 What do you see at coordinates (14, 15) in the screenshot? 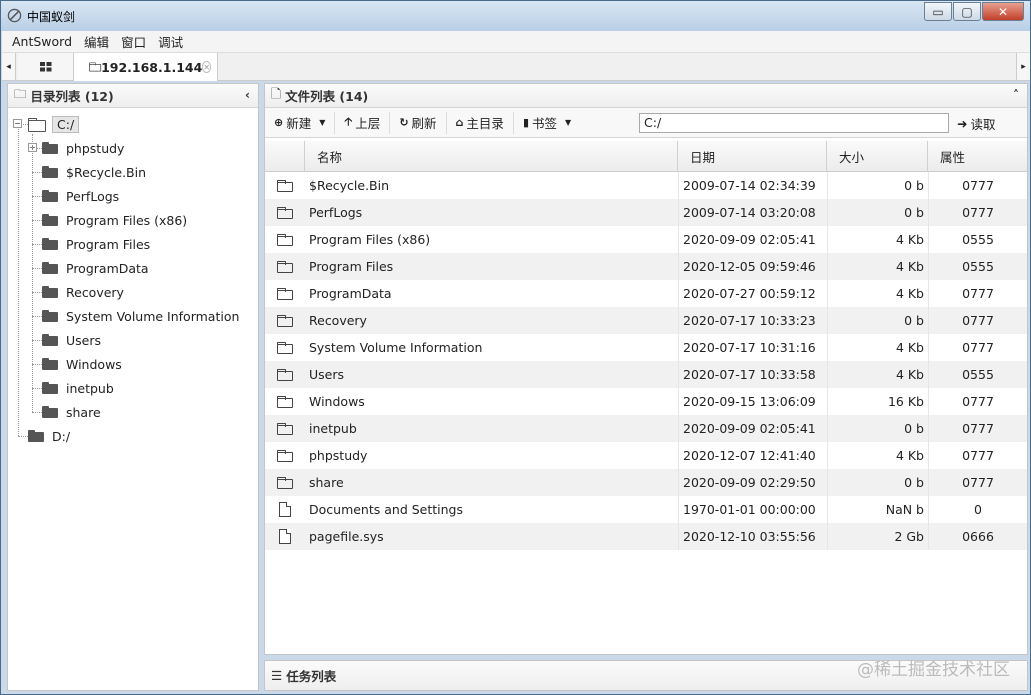
I see `antsword-logo-icon` at bounding box center [14, 15].